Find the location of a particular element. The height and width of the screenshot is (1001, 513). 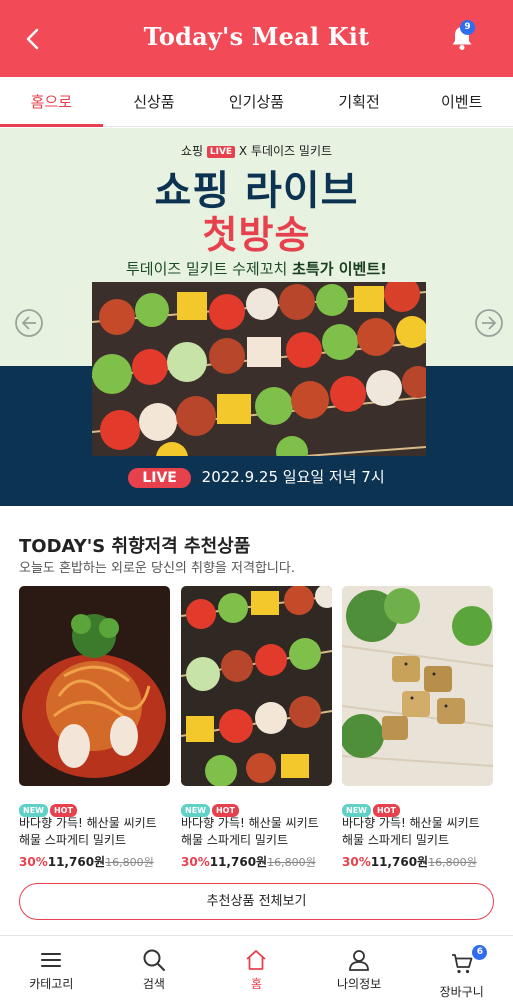

app-header: Today's Meal Kit 9 is located at coordinates (256, 38).